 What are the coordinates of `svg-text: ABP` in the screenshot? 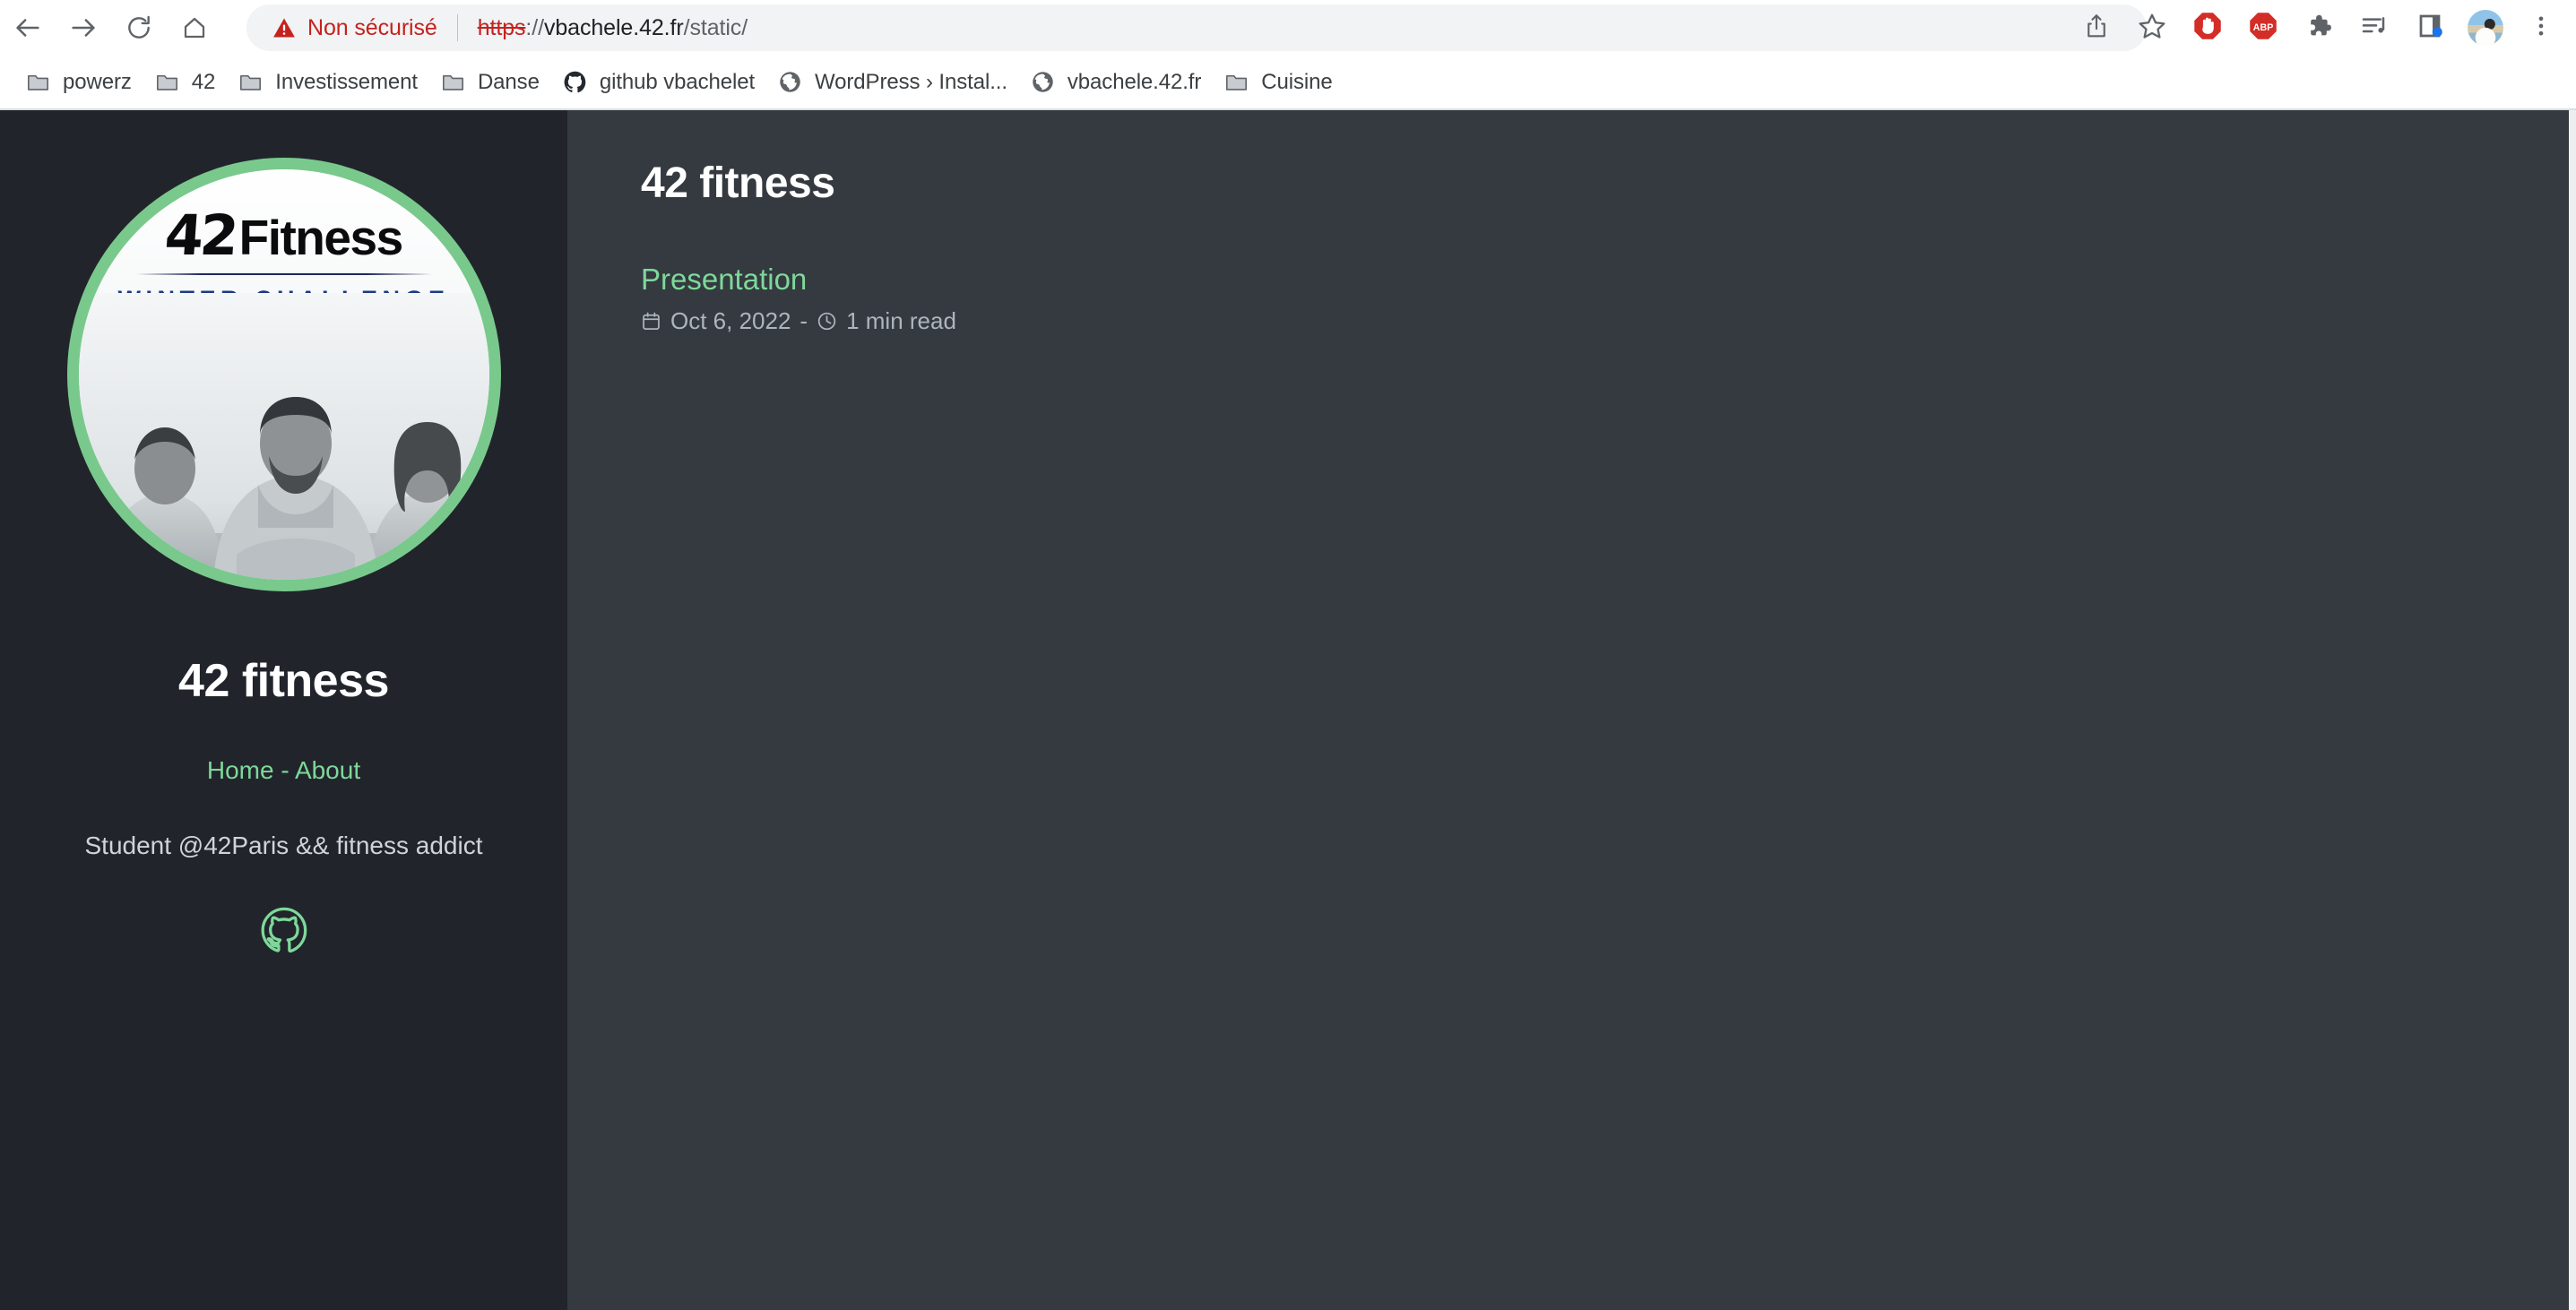 It's located at (2263, 27).